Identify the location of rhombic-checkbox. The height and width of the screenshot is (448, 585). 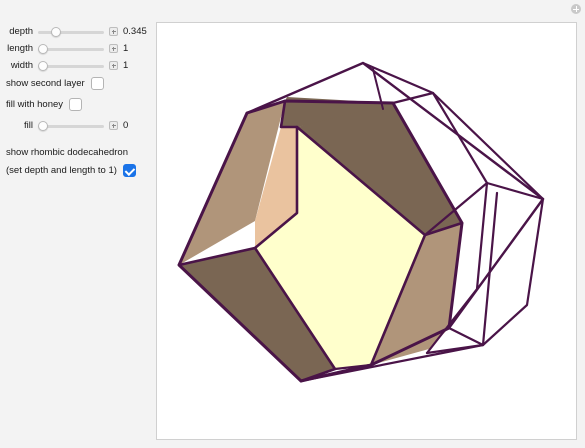
(129, 170).